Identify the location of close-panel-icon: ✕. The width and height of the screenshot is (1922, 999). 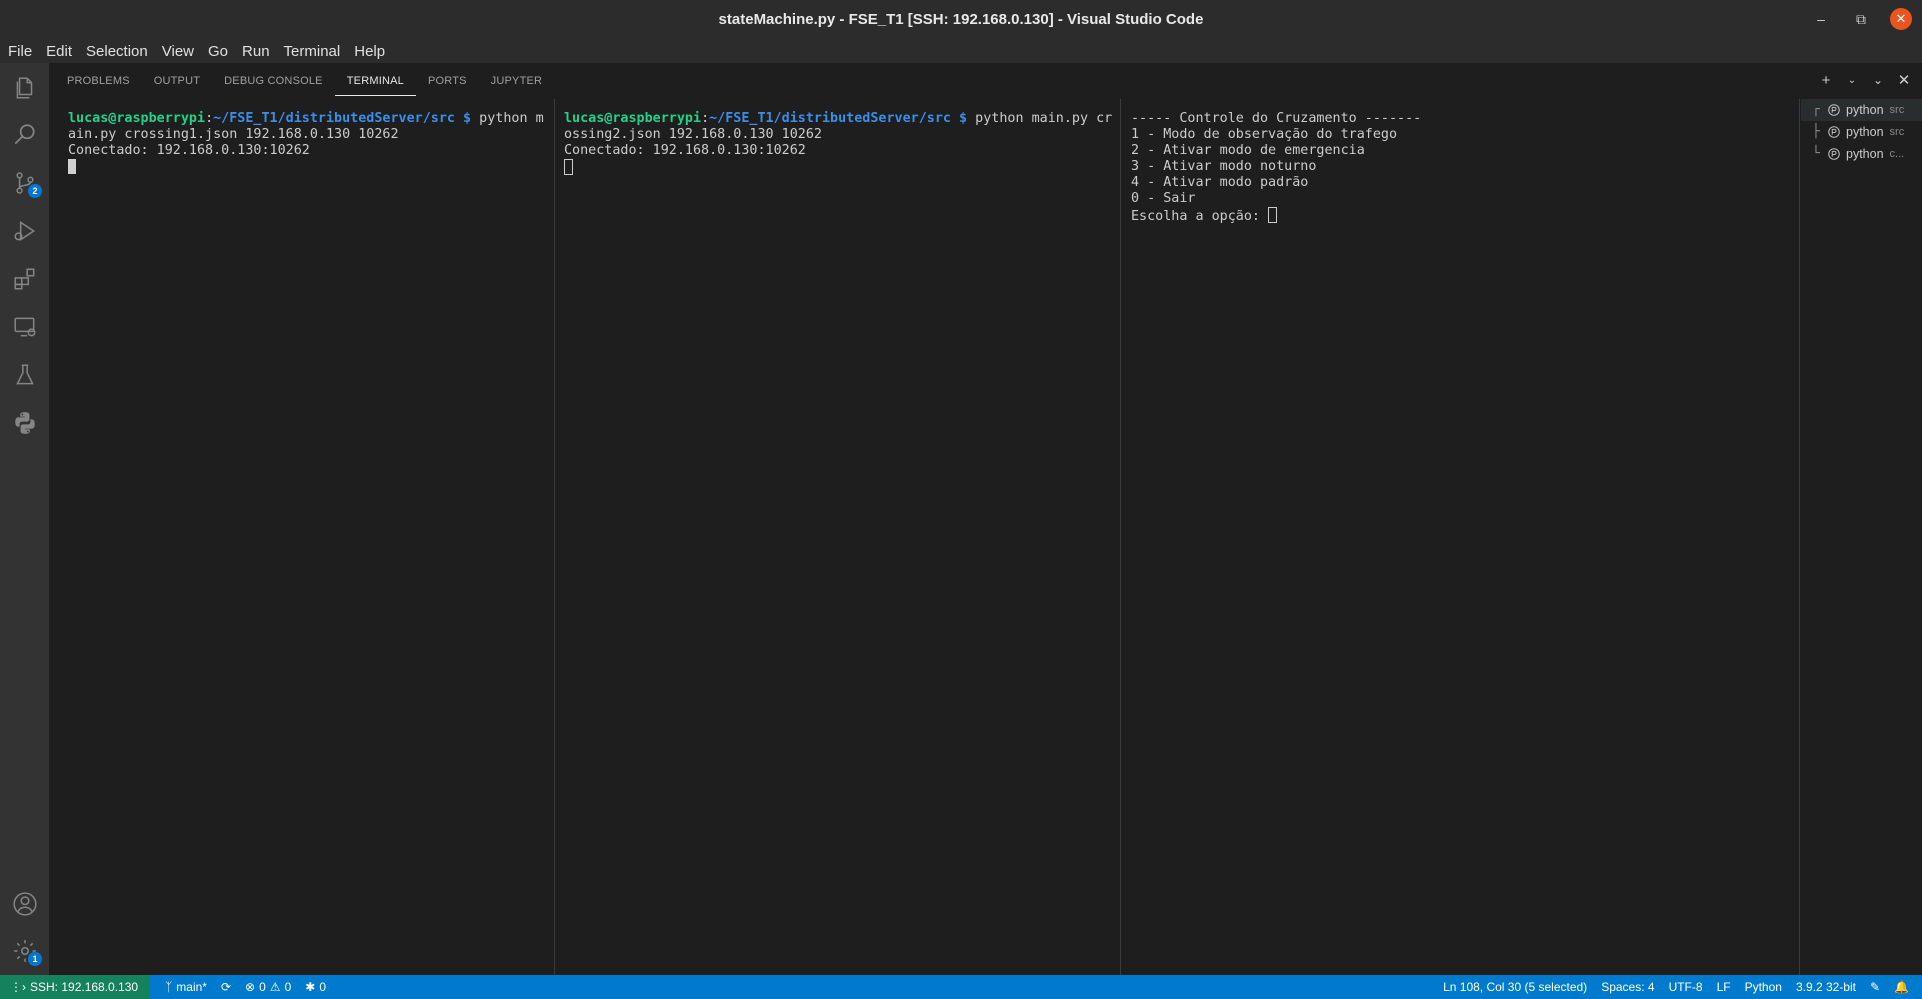
(1904, 80).